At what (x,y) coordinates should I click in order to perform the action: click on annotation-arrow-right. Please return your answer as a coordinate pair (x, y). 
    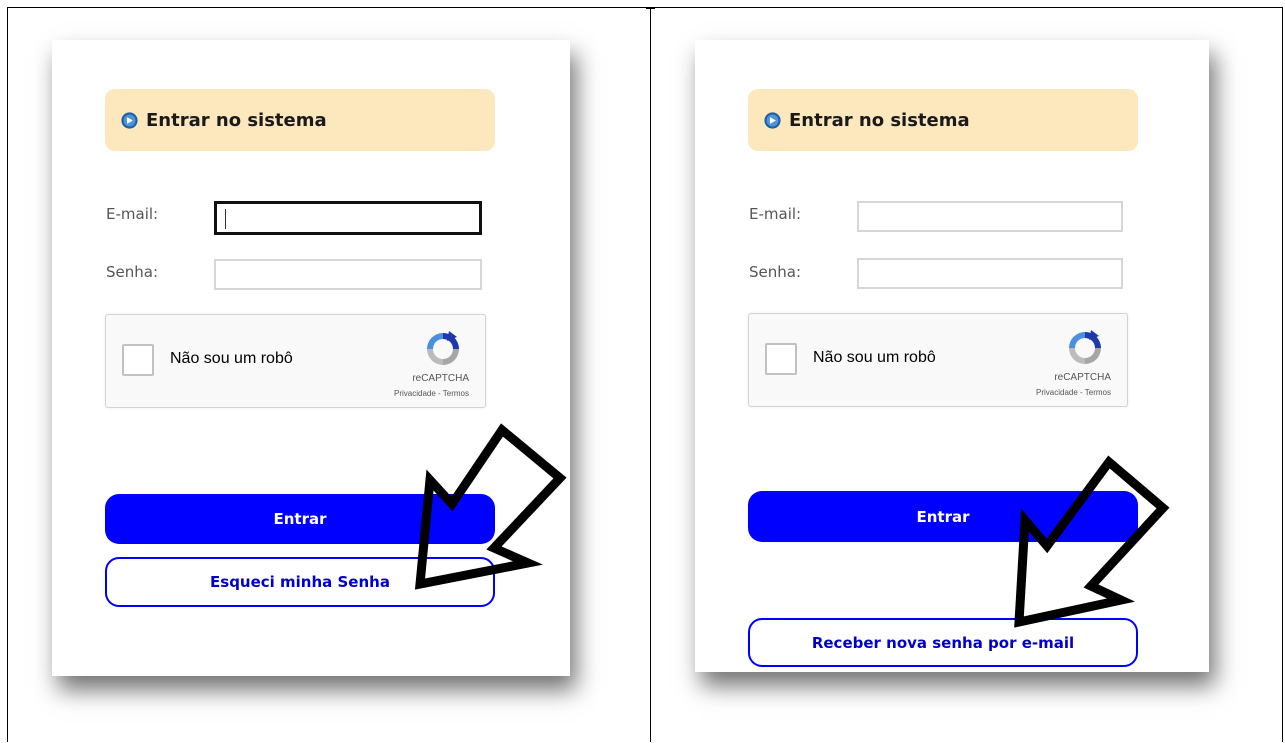
    Looking at the image, I should click on (1092, 541).